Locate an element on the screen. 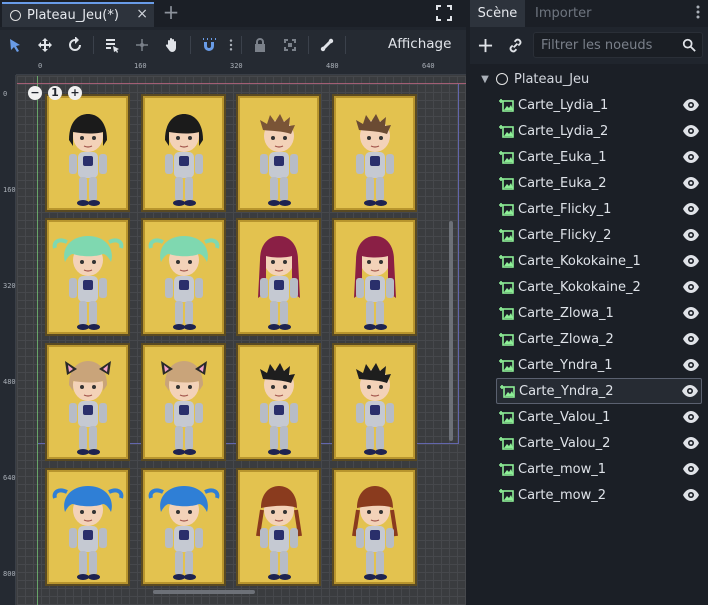  pivot-mode-button is located at coordinates (142, 44).